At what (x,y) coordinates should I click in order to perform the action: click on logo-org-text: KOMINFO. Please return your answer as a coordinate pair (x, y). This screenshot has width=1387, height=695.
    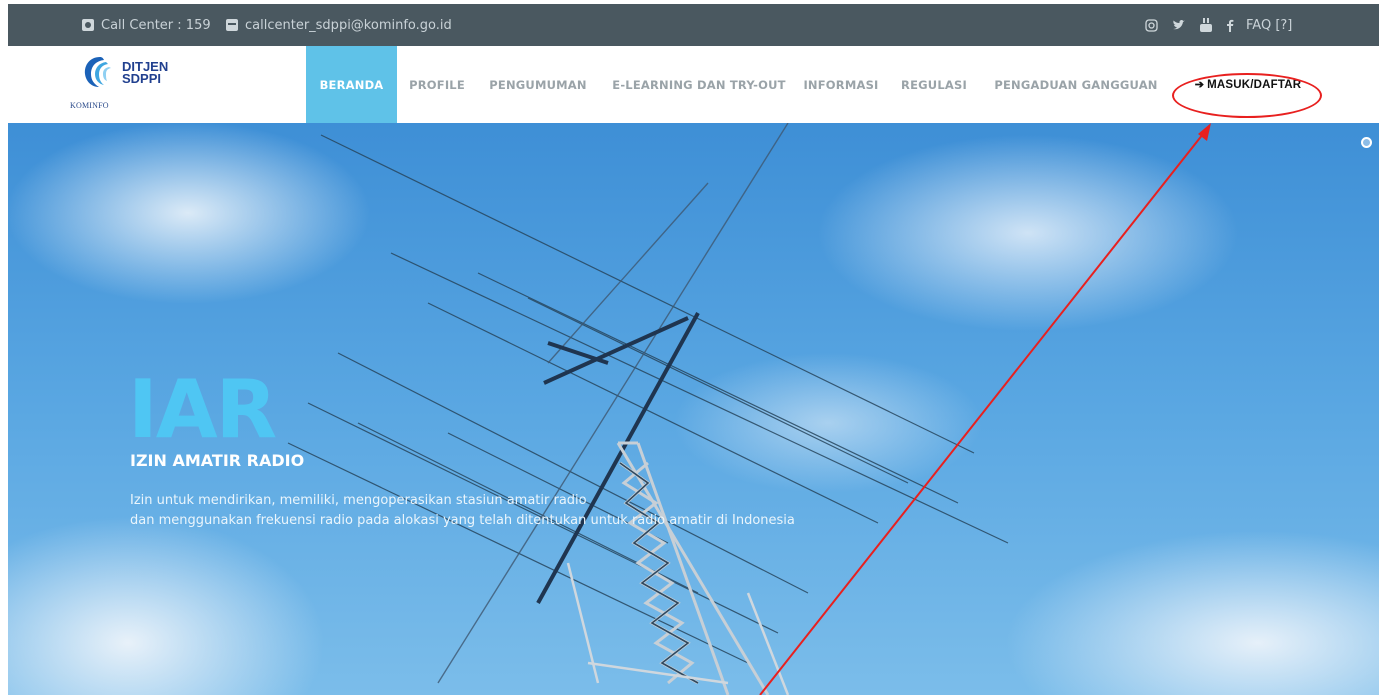
    Looking at the image, I should click on (89, 105).